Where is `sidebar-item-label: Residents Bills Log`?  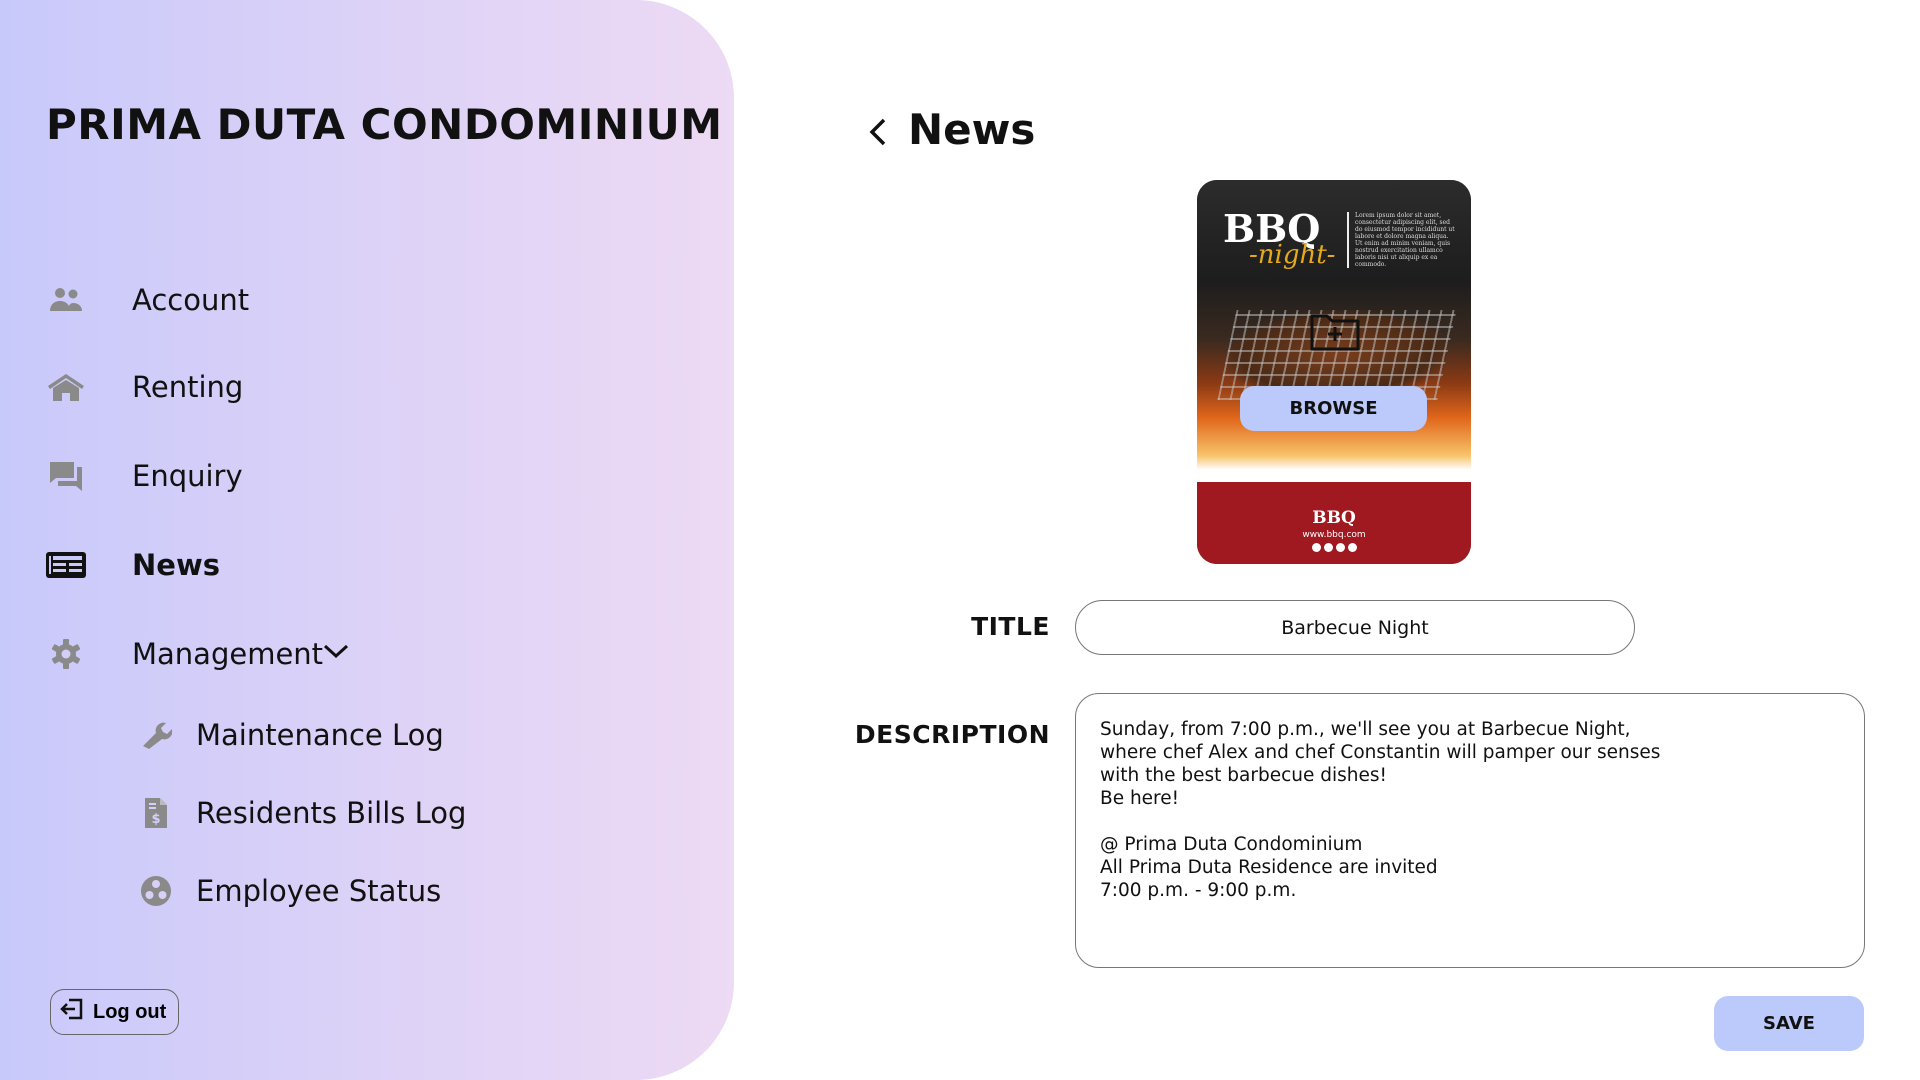
sidebar-item-label: Residents Bills Log is located at coordinates (331, 813).